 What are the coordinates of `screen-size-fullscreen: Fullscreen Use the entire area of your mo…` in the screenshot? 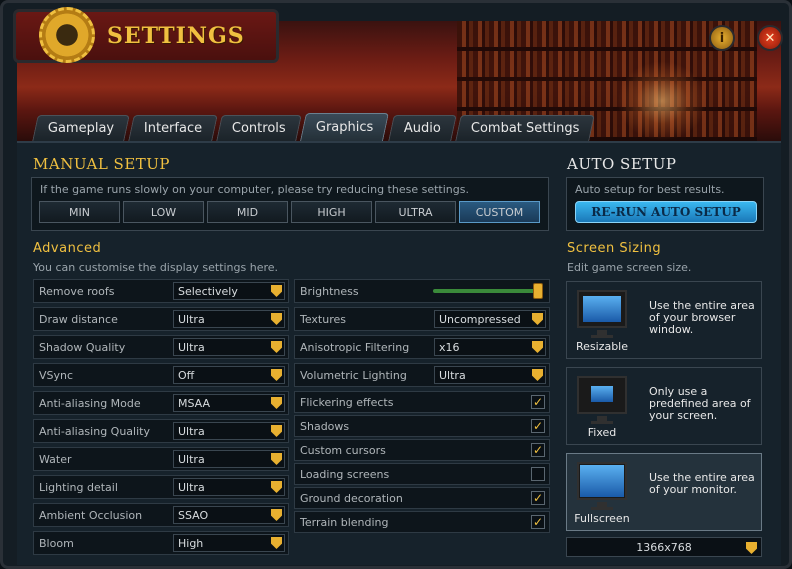 It's located at (664, 492).